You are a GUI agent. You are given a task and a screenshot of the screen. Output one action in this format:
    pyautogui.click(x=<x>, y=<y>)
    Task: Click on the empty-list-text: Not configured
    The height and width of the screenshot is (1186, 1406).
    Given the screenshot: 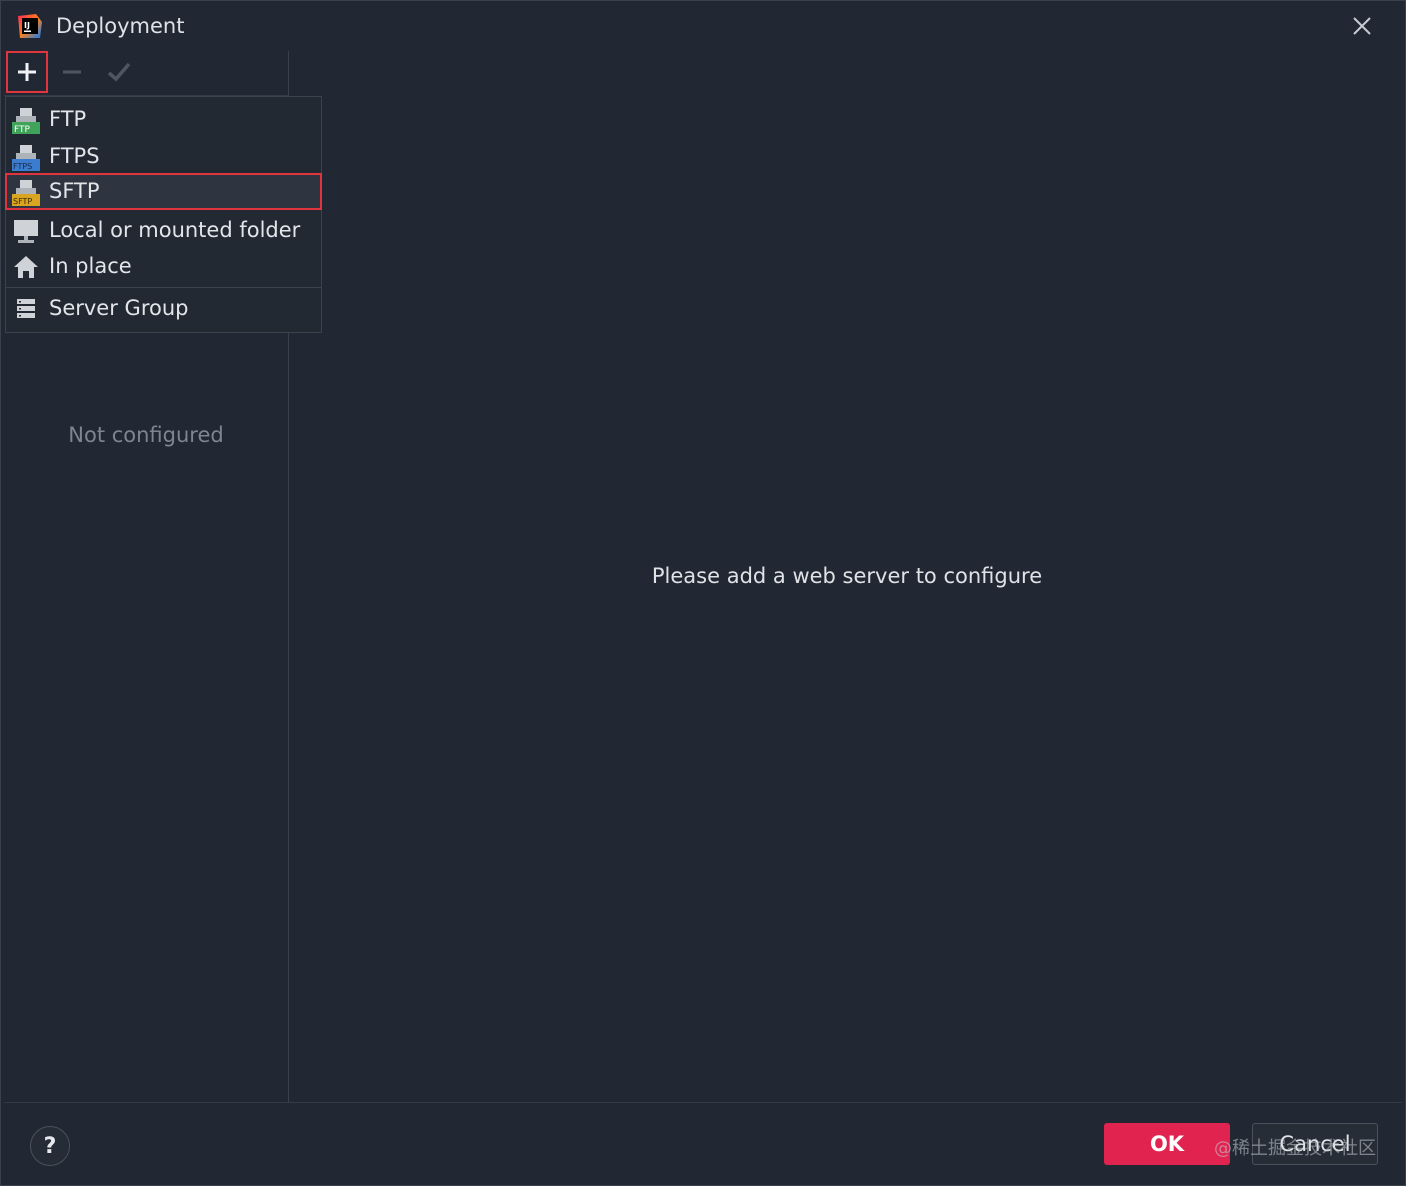 What is the action you would take?
    pyautogui.click(x=146, y=435)
    